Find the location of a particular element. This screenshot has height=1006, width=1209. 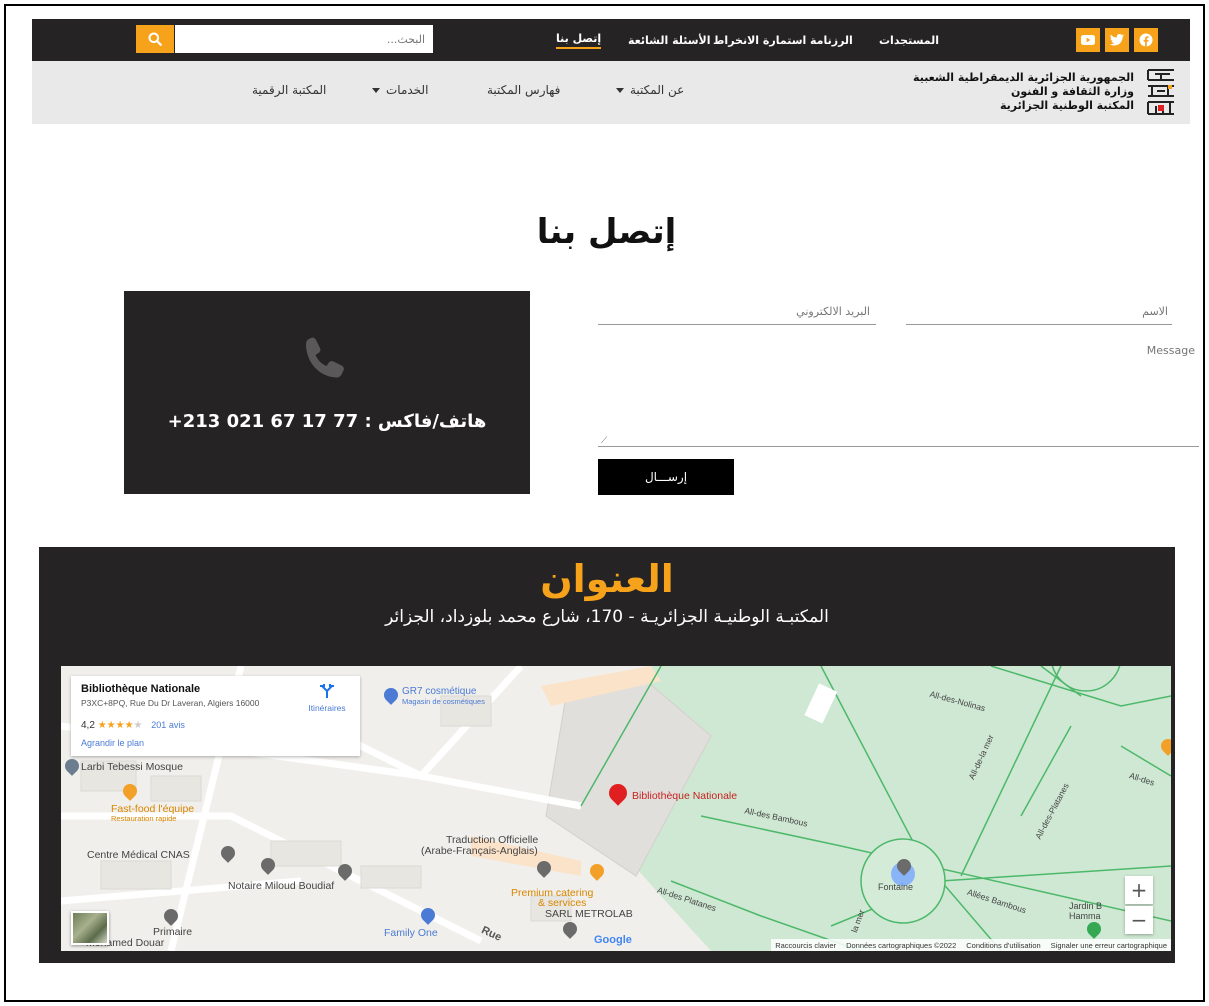

rating-value: 4,2 is located at coordinates (88, 725).